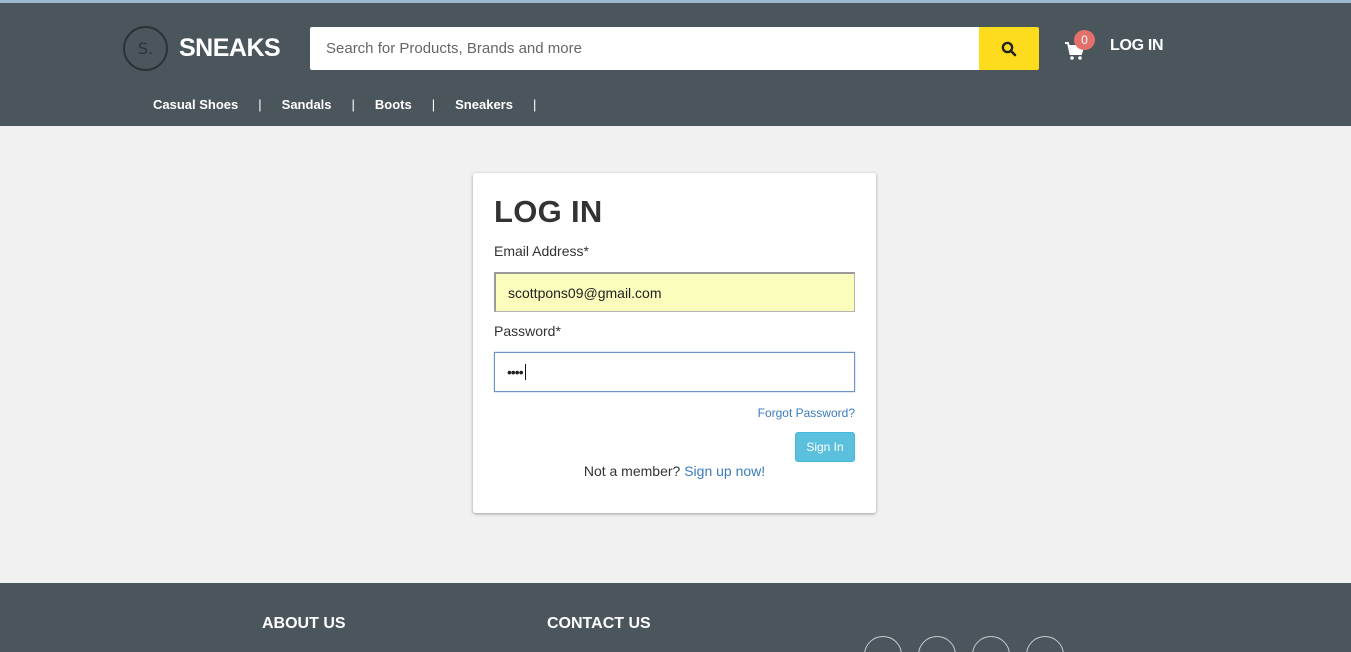 This screenshot has width=1351, height=652. I want to click on password-value: ••••, so click(515, 372).